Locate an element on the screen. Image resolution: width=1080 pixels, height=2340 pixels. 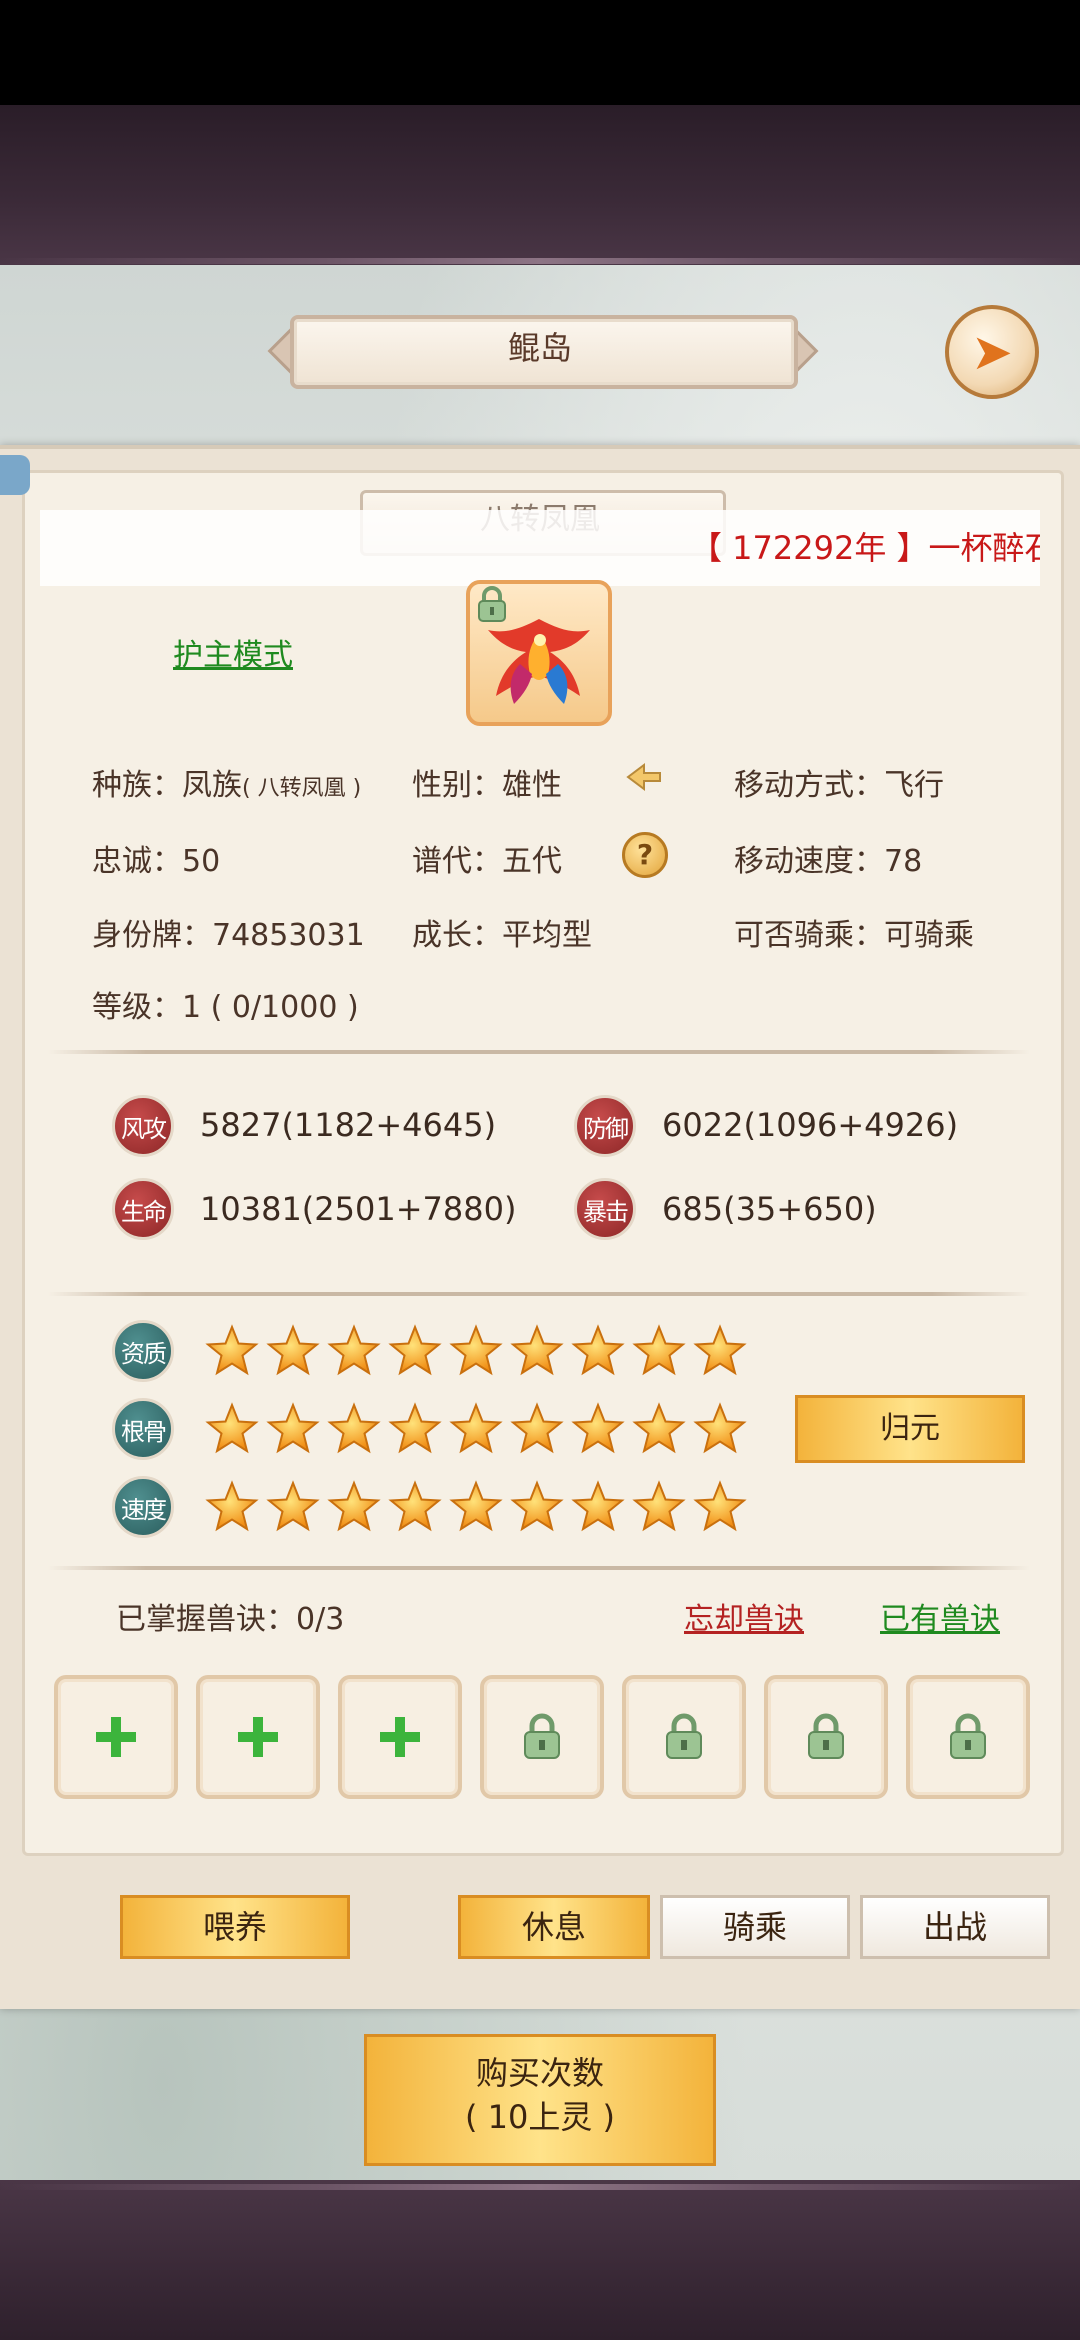
back-button: ➤ is located at coordinates (992, 352).